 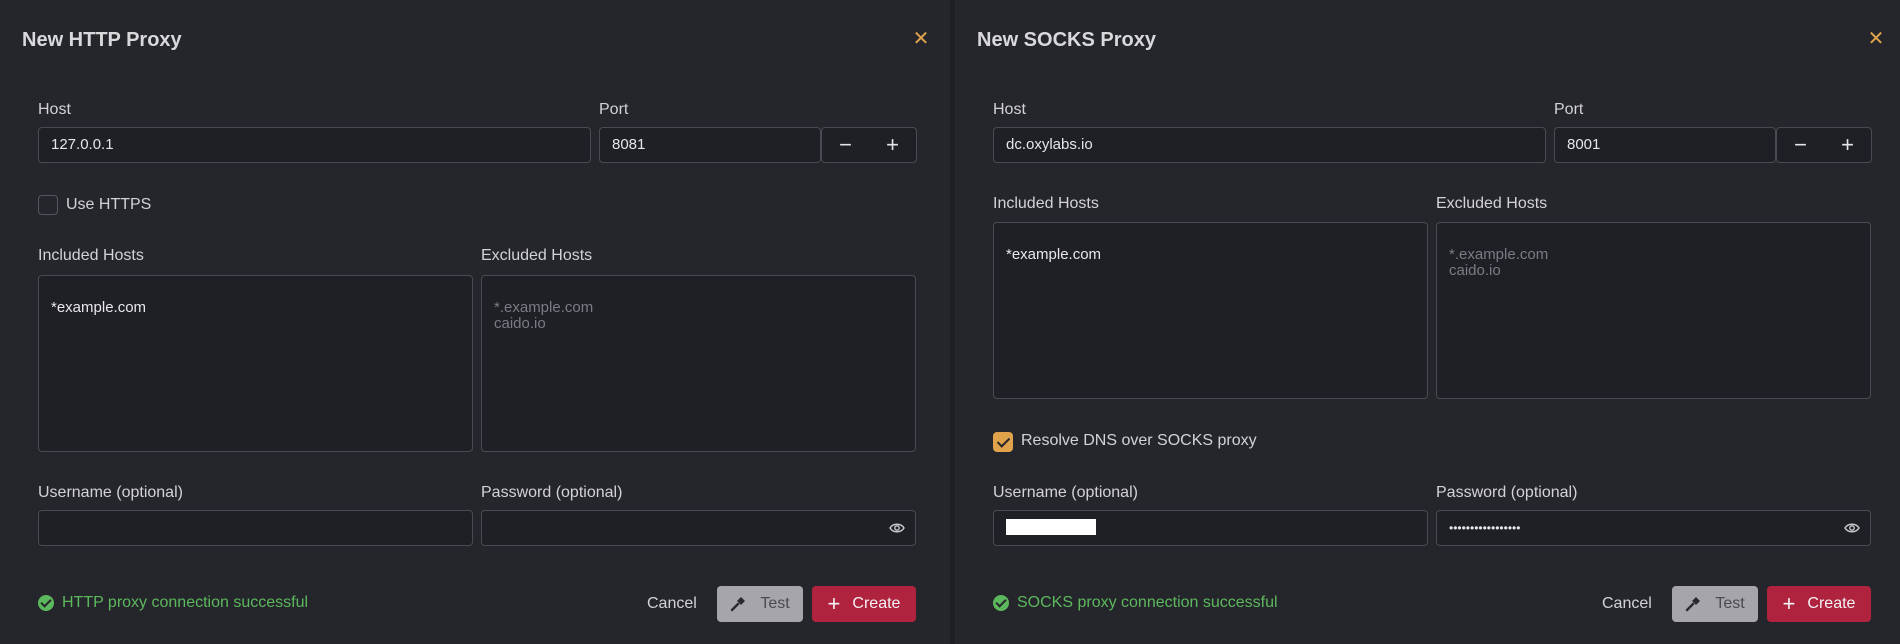 I want to click on status-text: HTTP proxy connection successful, so click(x=185, y=602).